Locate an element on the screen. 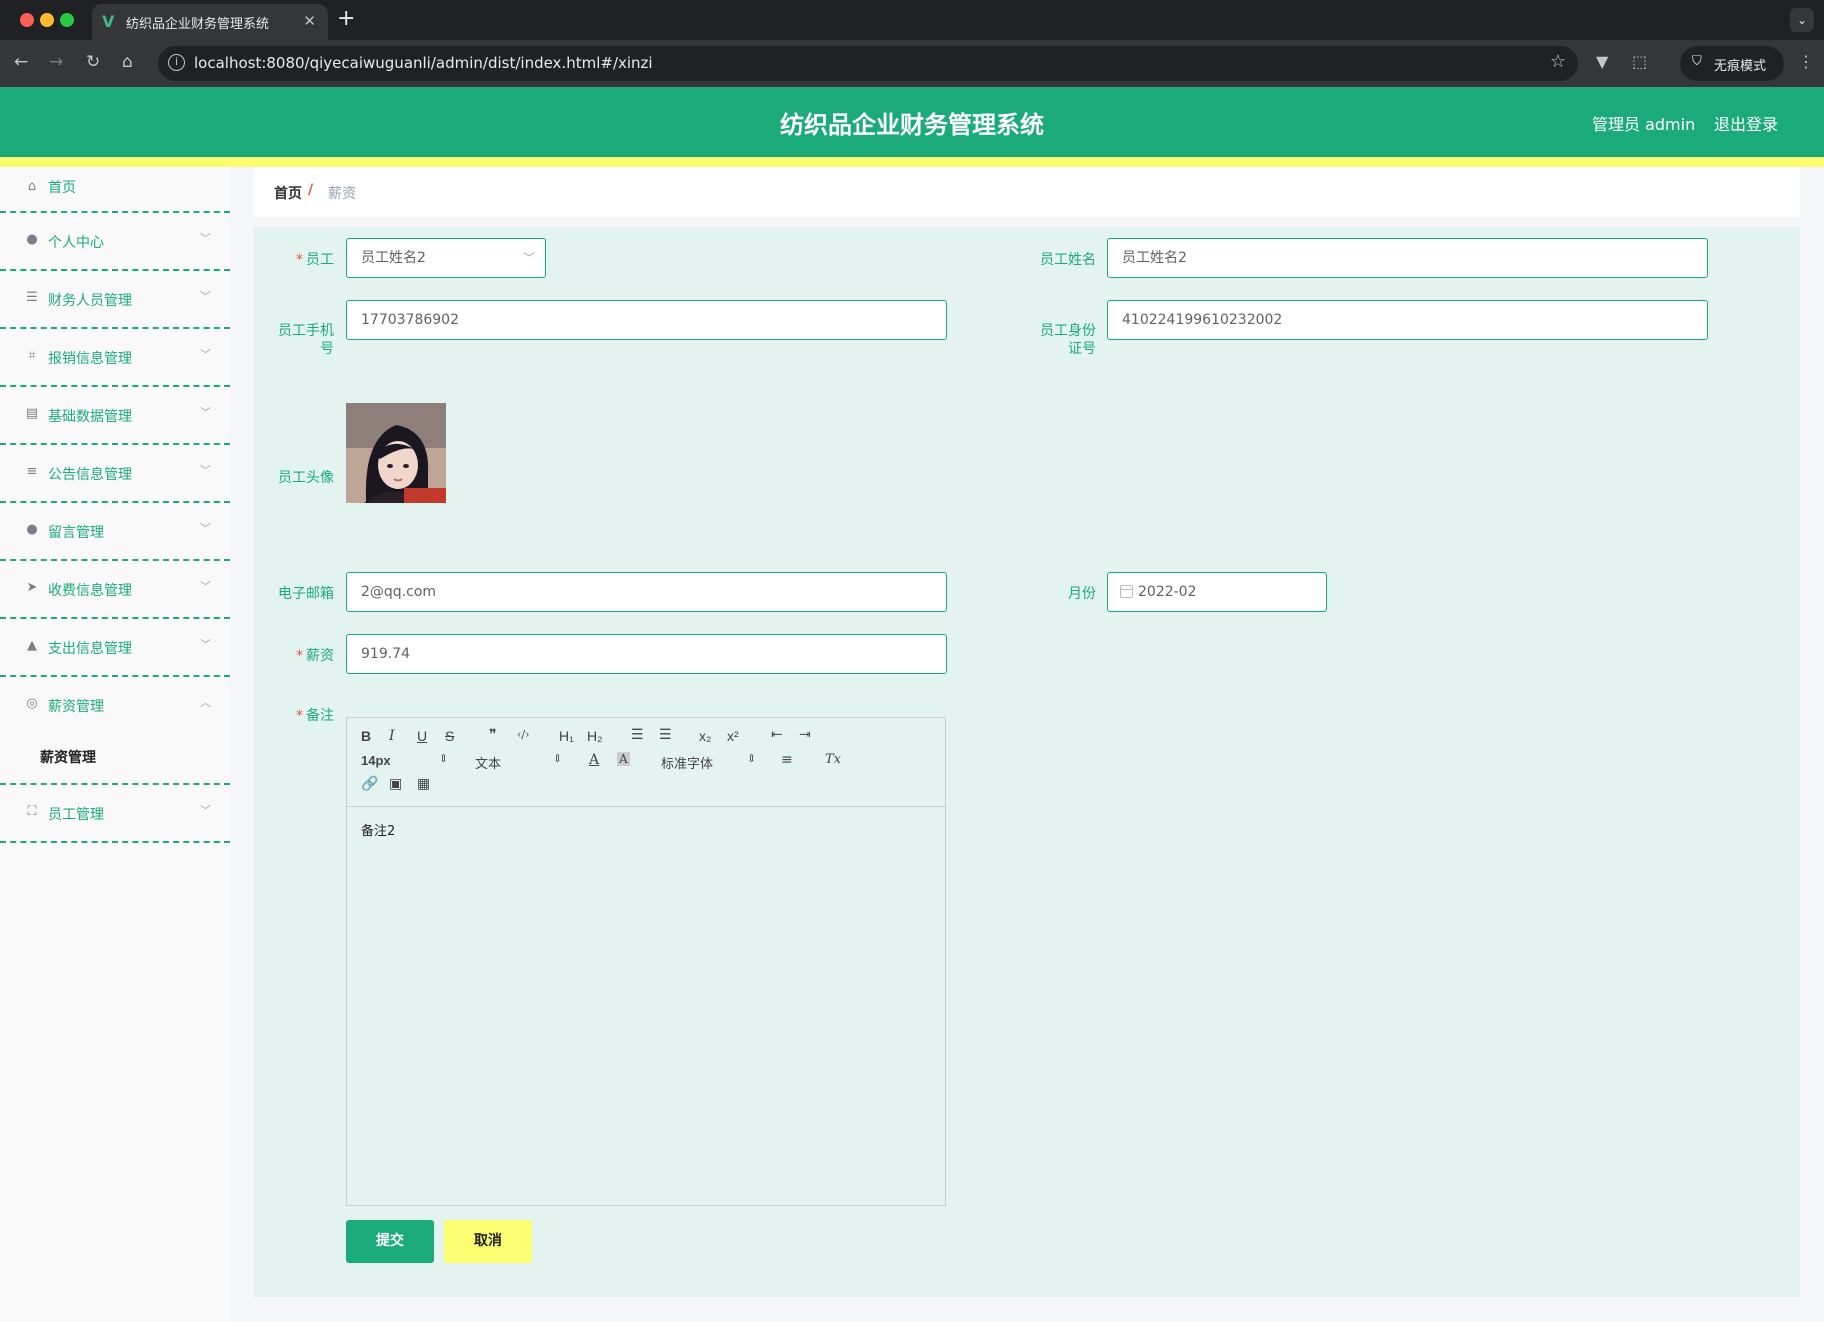 This screenshot has width=1824, height=1322. tab-search-icon: ⌄ is located at coordinates (1802, 20).